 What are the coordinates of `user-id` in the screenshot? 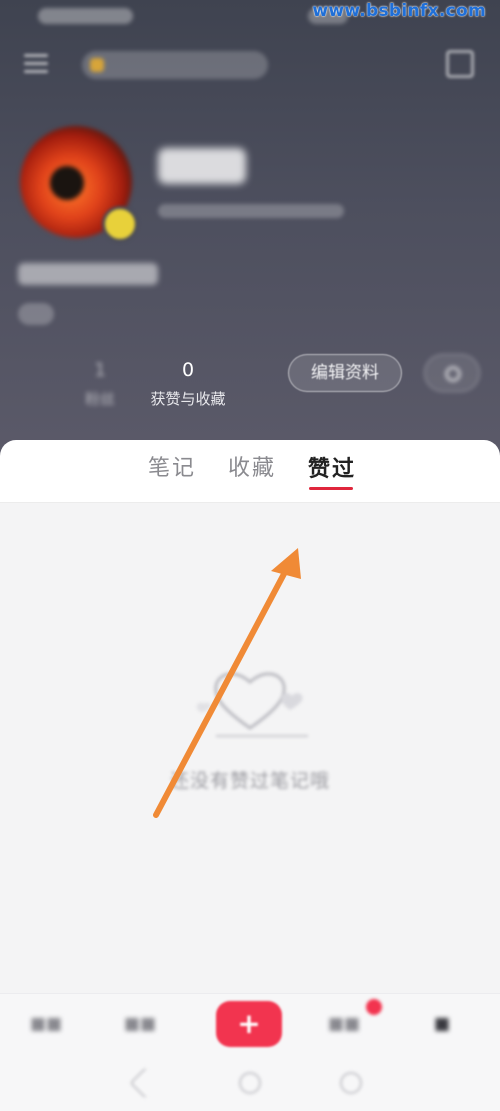 It's located at (251, 211).